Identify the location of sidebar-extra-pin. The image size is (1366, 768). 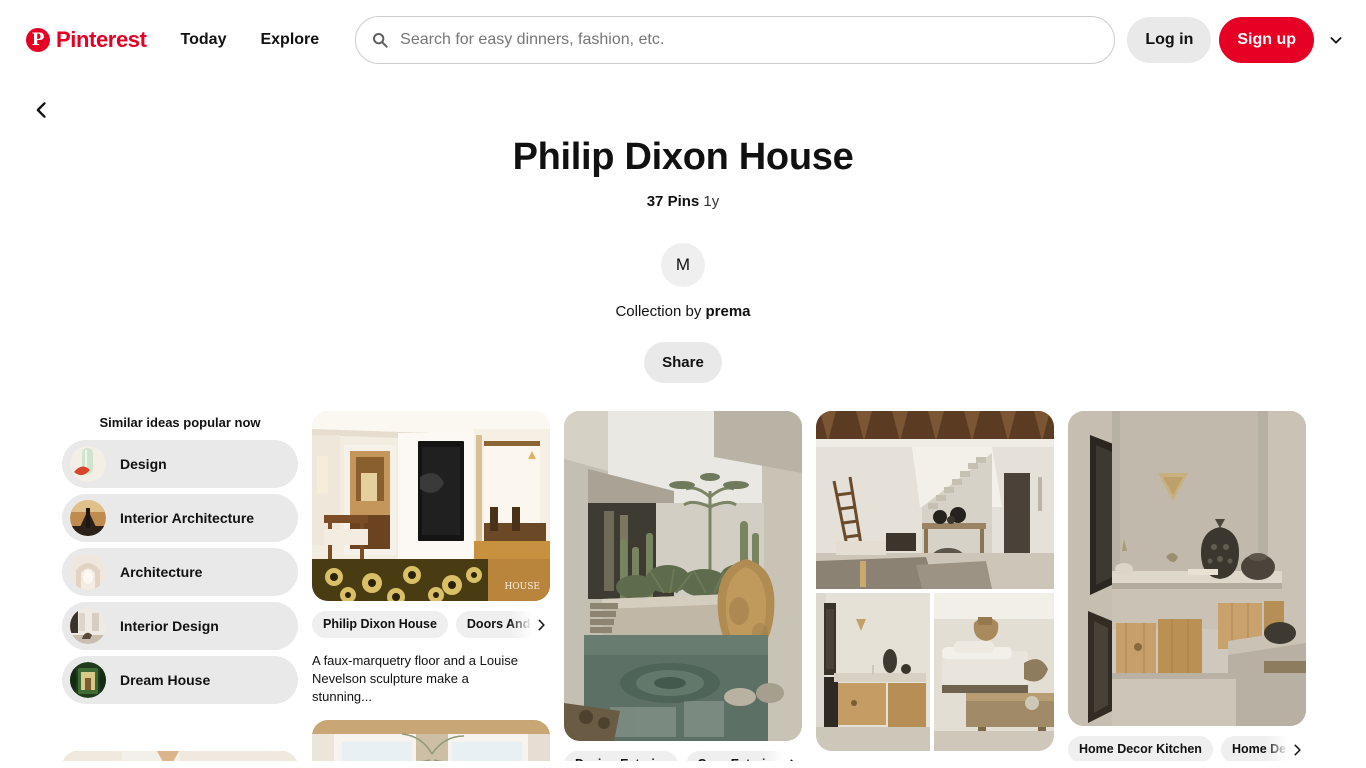
(180, 755).